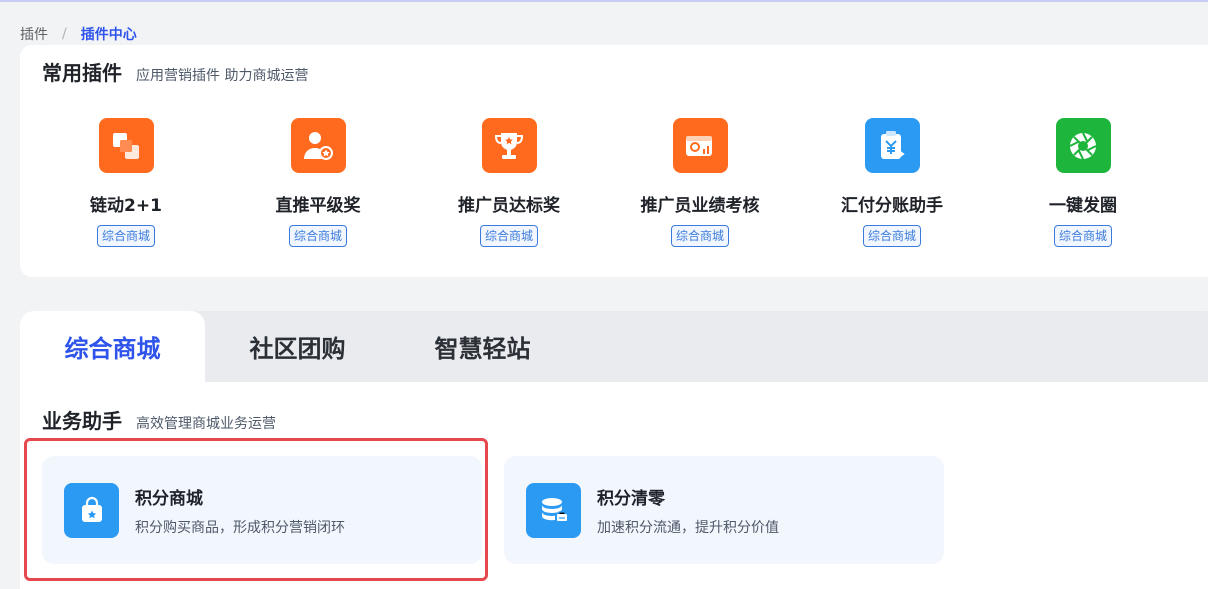 The height and width of the screenshot is (589, 1208). Describe the element at coordinates (631, 498) in the screenshot. I see `biz-name: 积分清零` at that location.